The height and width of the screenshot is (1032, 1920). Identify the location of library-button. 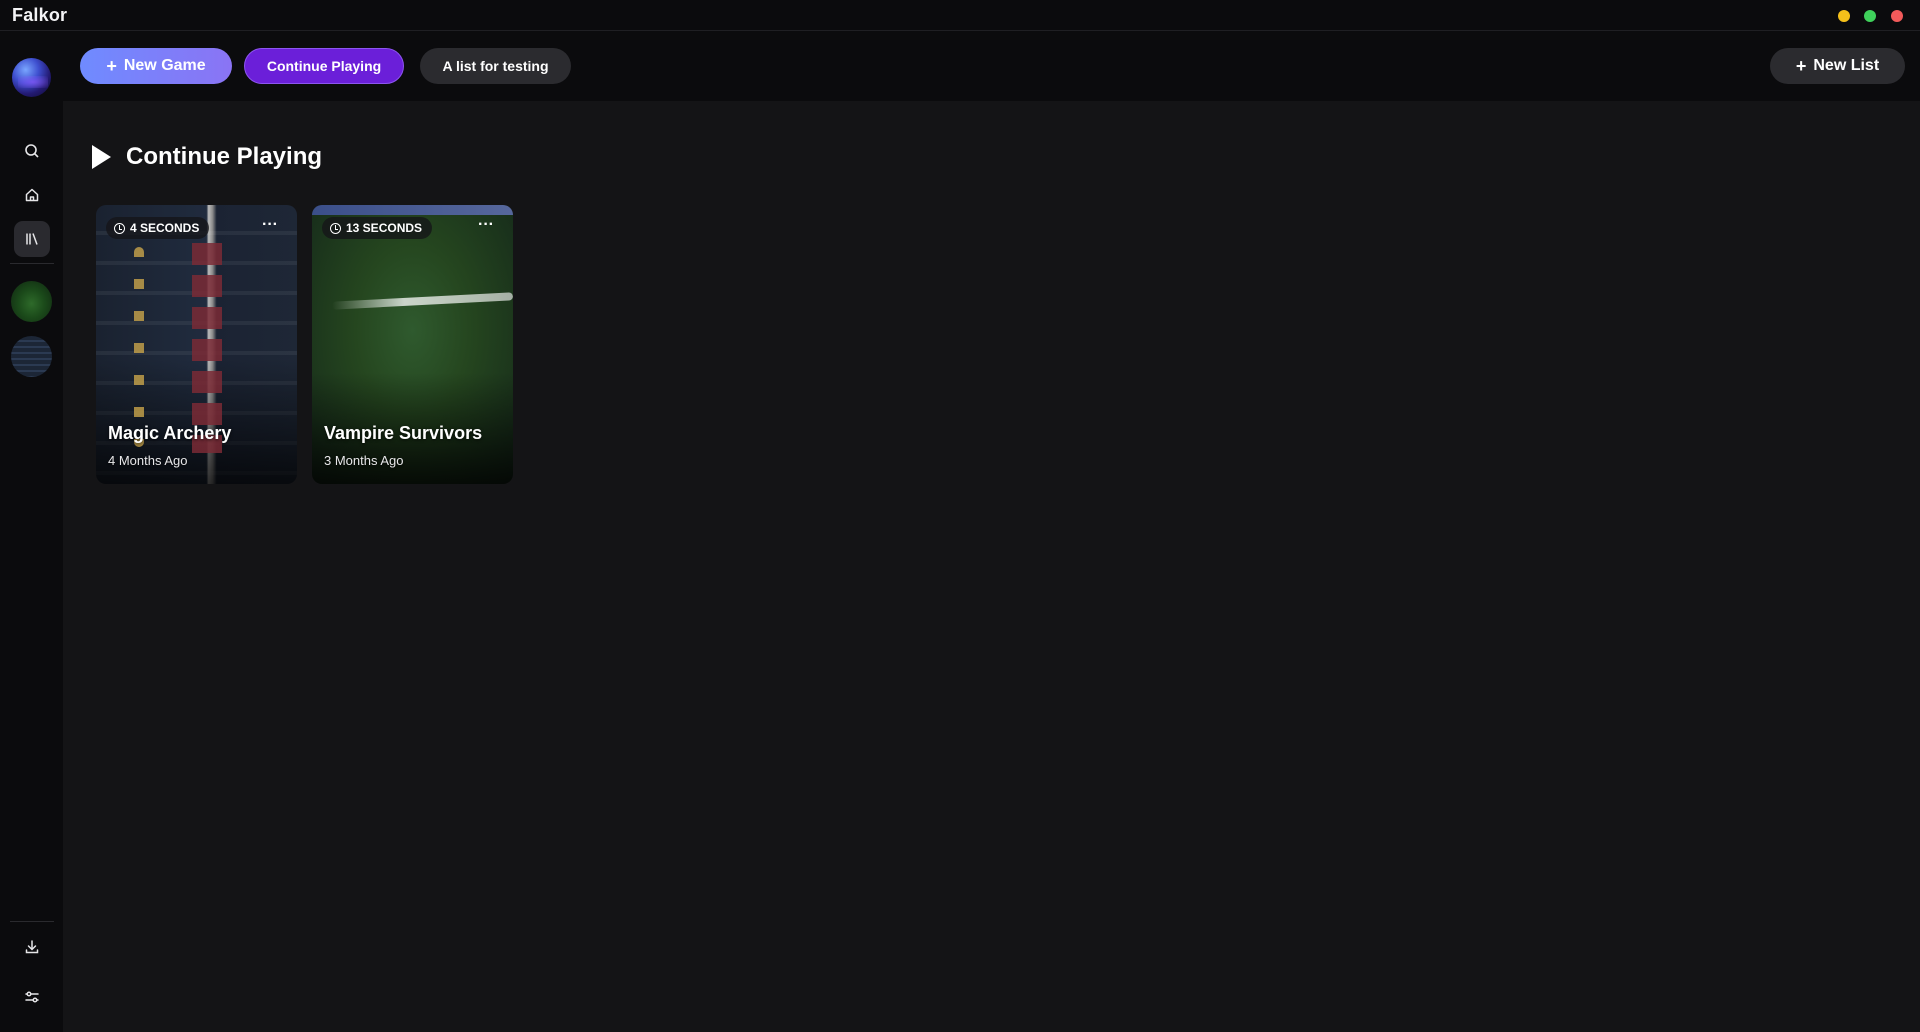
(32, 239).